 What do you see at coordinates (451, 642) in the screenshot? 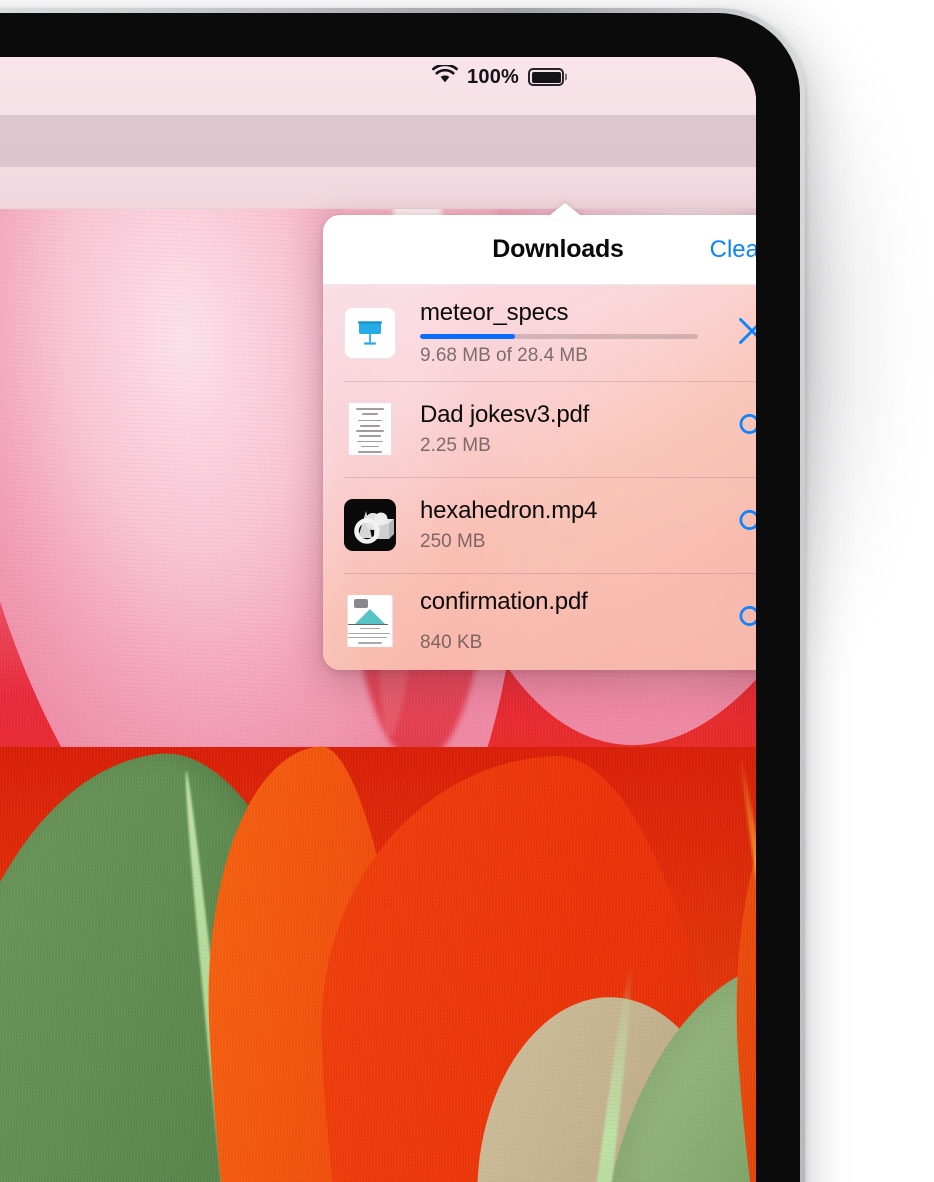
I see `download-status: 840 KB` at bounding box center [451, 642].